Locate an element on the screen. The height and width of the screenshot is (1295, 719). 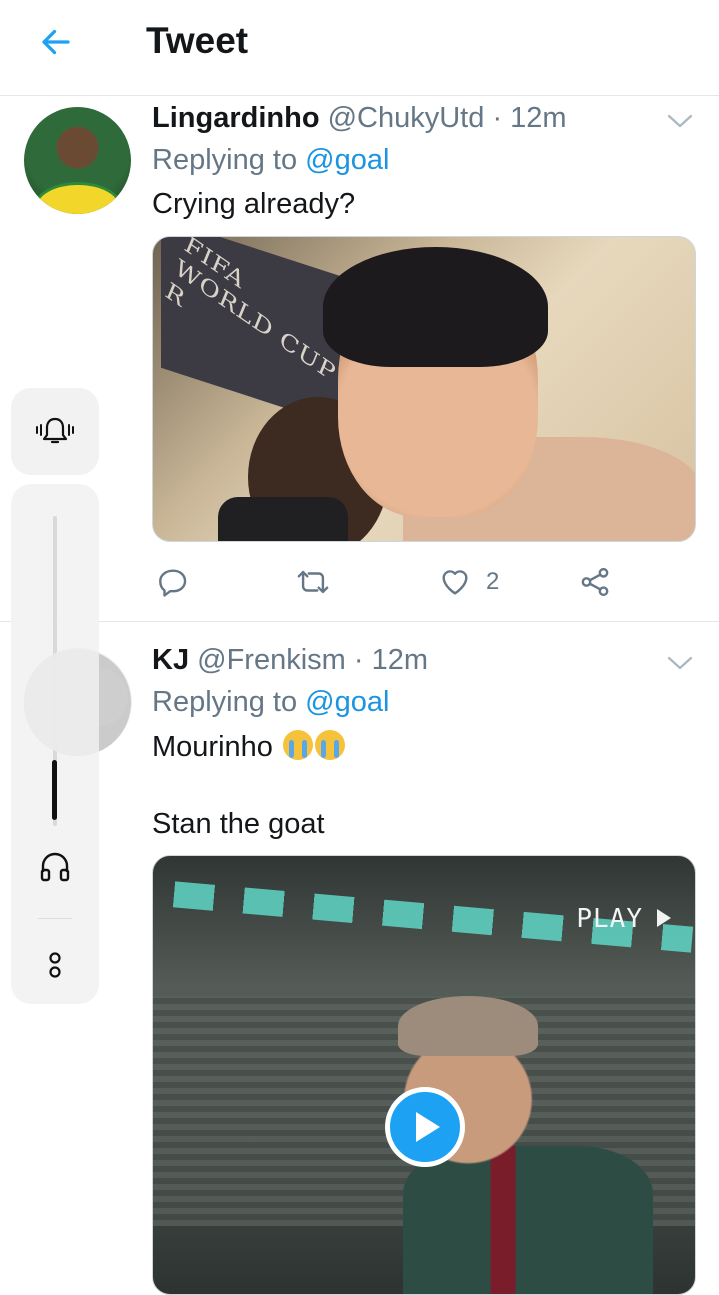
play-button is located at coordinates (425, 1127).